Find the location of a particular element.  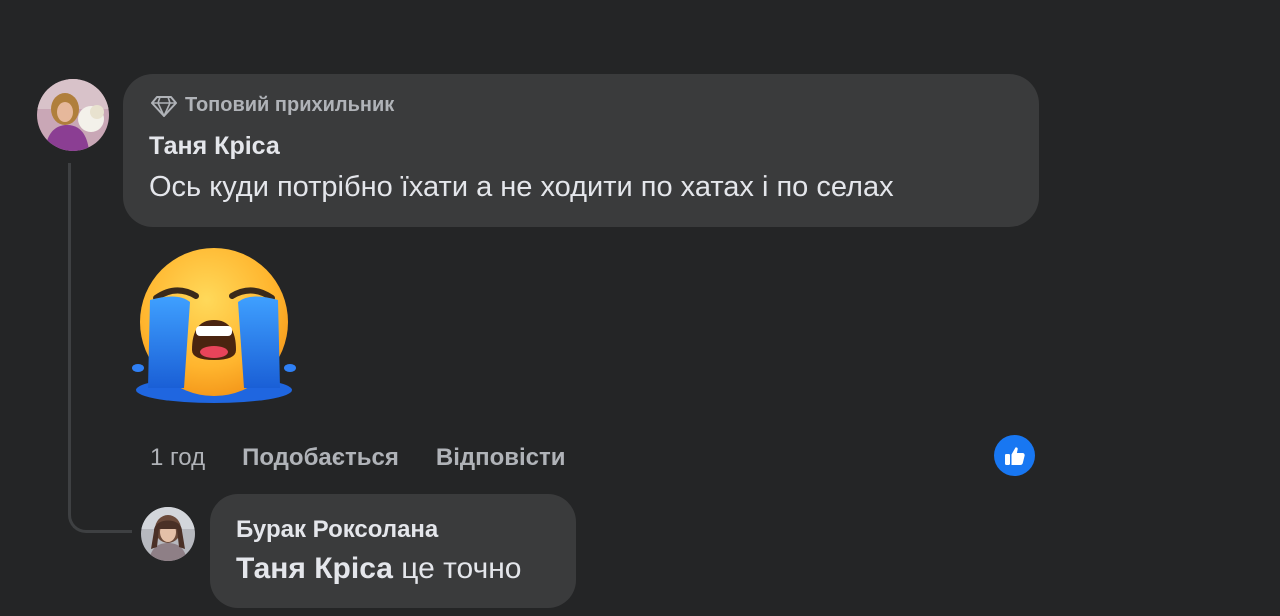

loudly-crying-face-emoji is located at coordinates (214, 328).